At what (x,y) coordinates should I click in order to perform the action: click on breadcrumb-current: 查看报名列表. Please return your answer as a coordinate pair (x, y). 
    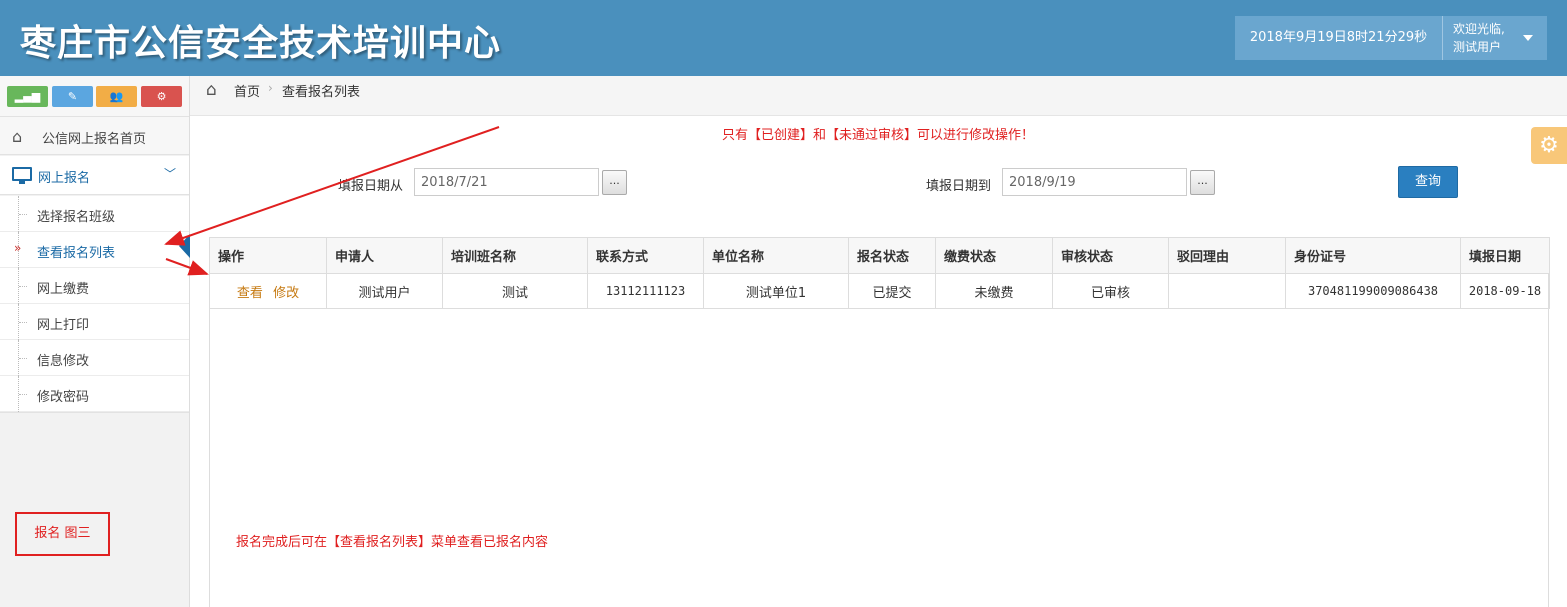
    Looking at the image, I should click on (321, 92).